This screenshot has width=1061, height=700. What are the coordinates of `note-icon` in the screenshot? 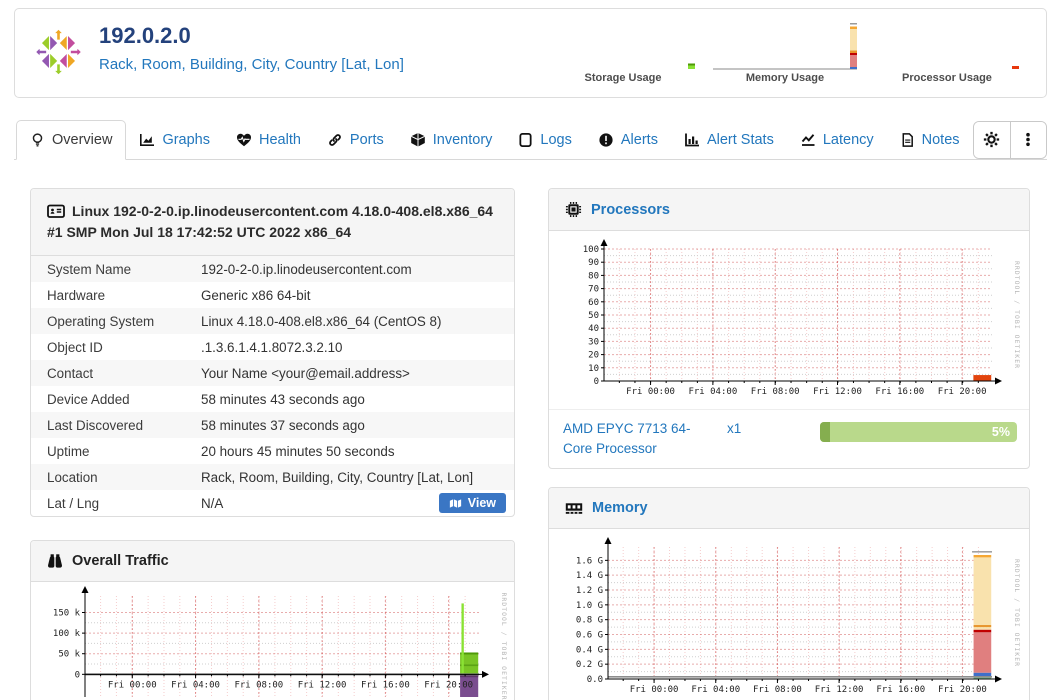 It's located at (907, 139).